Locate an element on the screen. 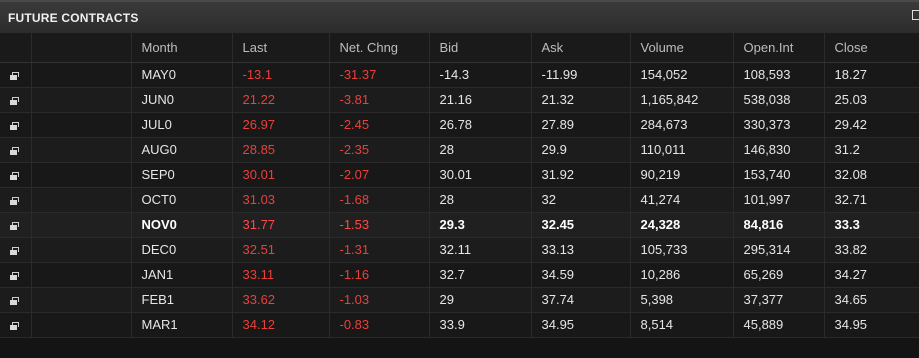 The height and width of the screenshot is (358, 919). cell-close: 33.3 is located at coordinates (871, 225).